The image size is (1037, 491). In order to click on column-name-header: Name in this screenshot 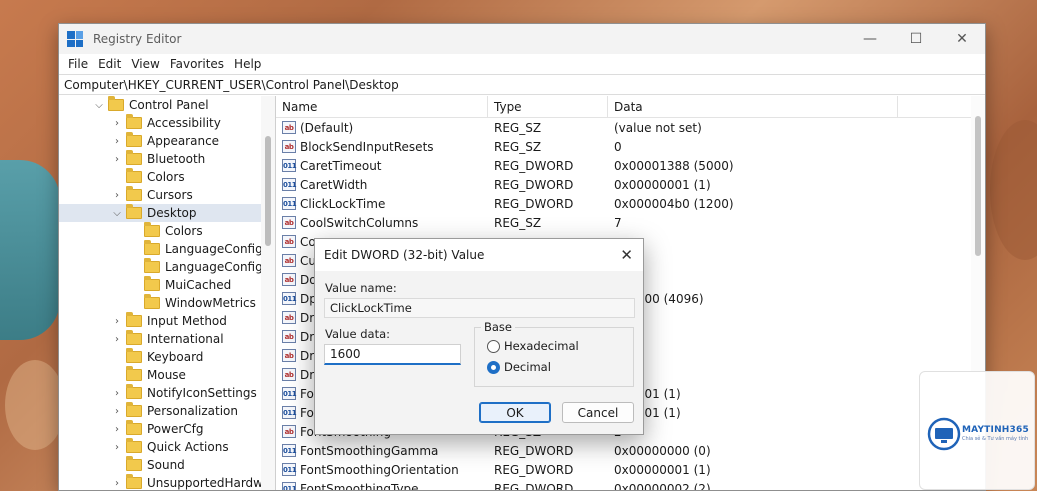, I will do `click(382, 107)`.